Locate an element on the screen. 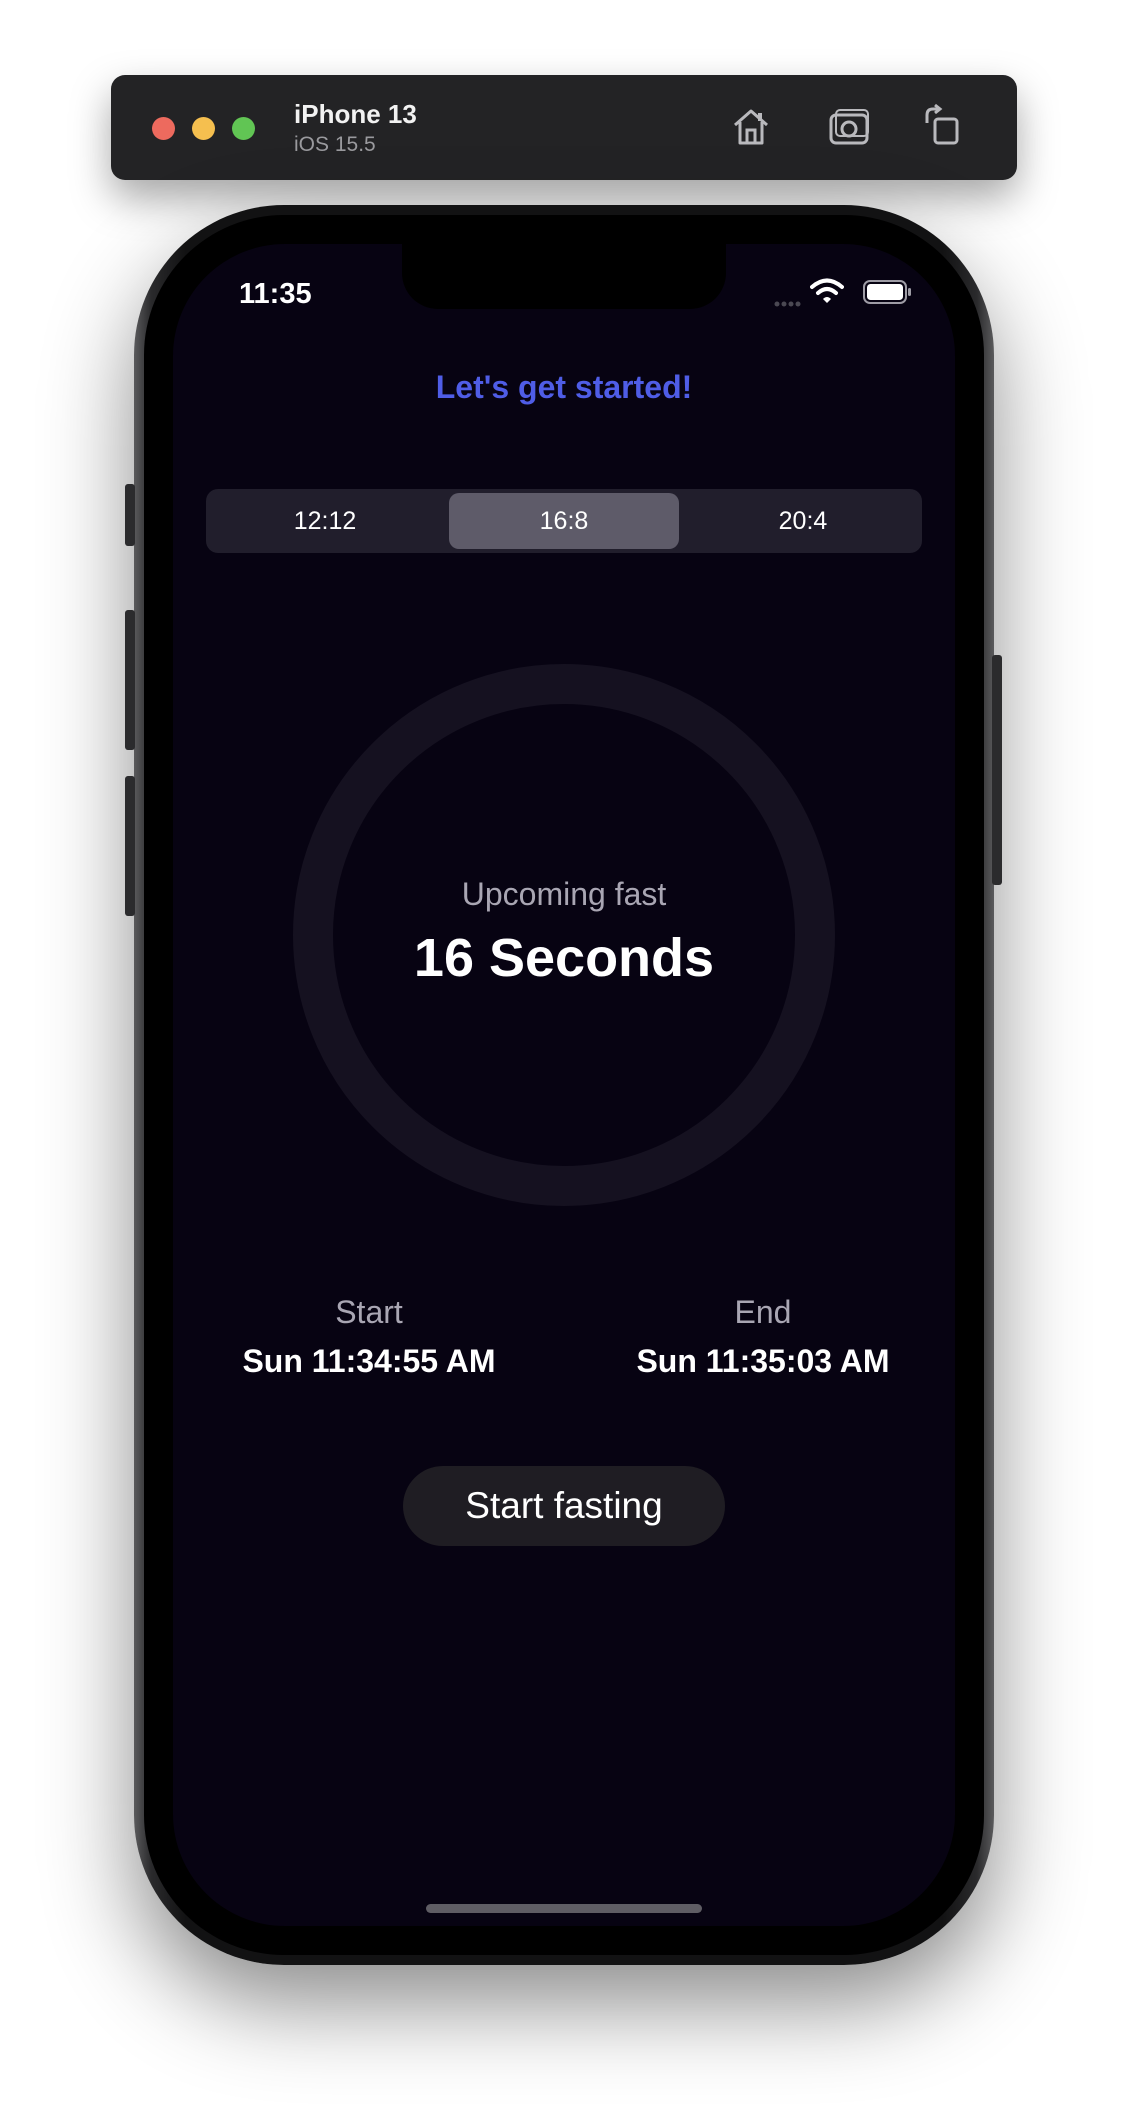 Image resolution: width=1128 pixels, height=2124 pixels. start-fasting-button: Start fasting is located at coordinates (564, 1506).